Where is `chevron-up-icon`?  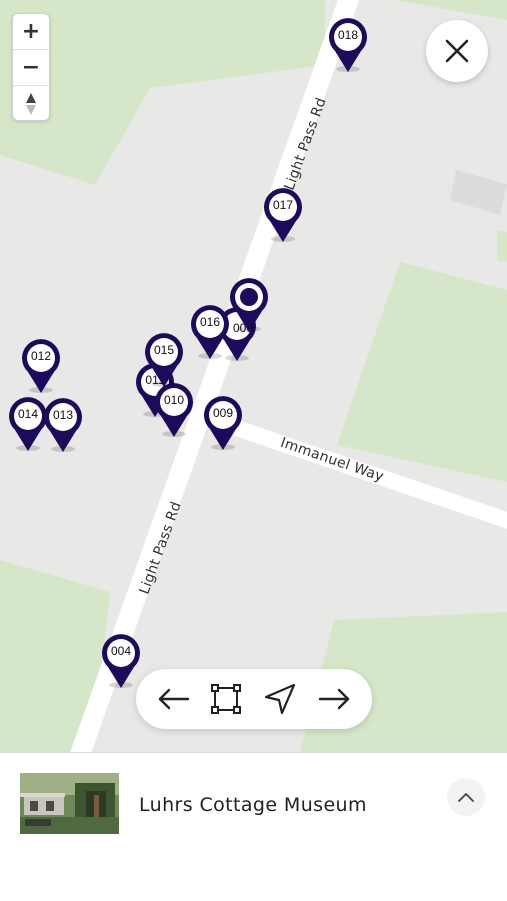 chevron-up-icon is located at coordinates (466, 797).